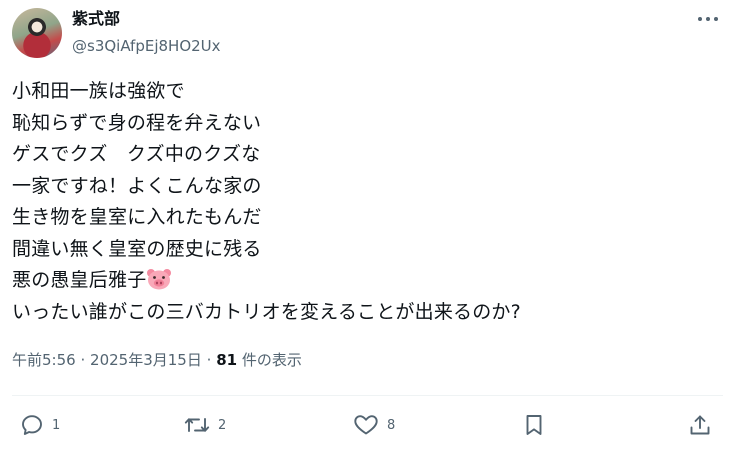  What do you see at coordinates (37, 33) in the screenshot?
I see `avatar` at bounding box center [37, 33].